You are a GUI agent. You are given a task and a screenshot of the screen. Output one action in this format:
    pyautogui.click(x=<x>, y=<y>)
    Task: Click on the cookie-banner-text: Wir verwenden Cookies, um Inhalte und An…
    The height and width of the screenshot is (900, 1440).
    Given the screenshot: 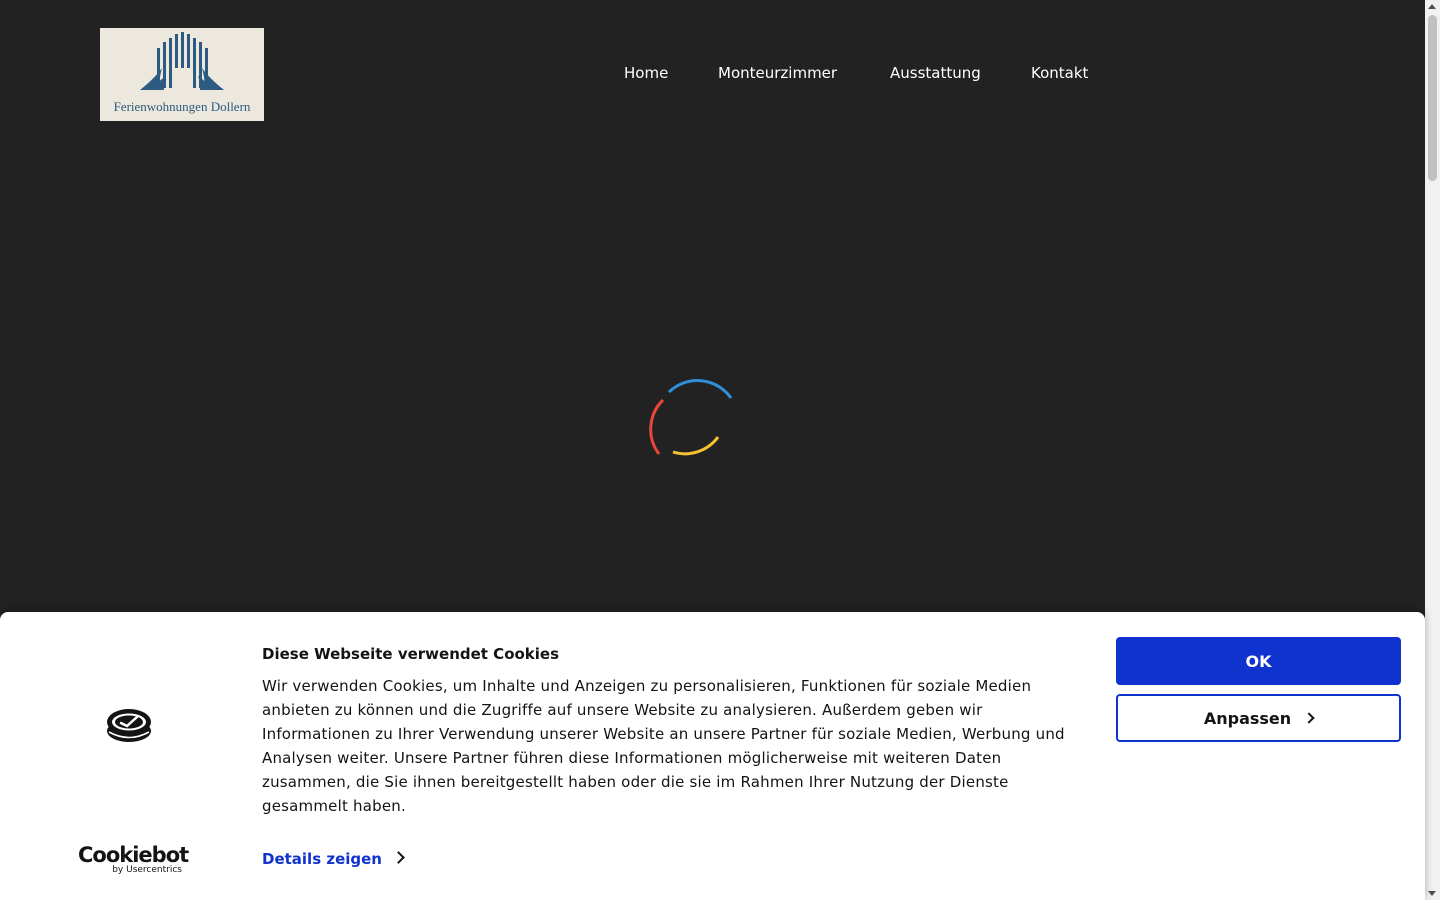 What is the action you would take?
    pyautogui.click(x=663, y=746)
    